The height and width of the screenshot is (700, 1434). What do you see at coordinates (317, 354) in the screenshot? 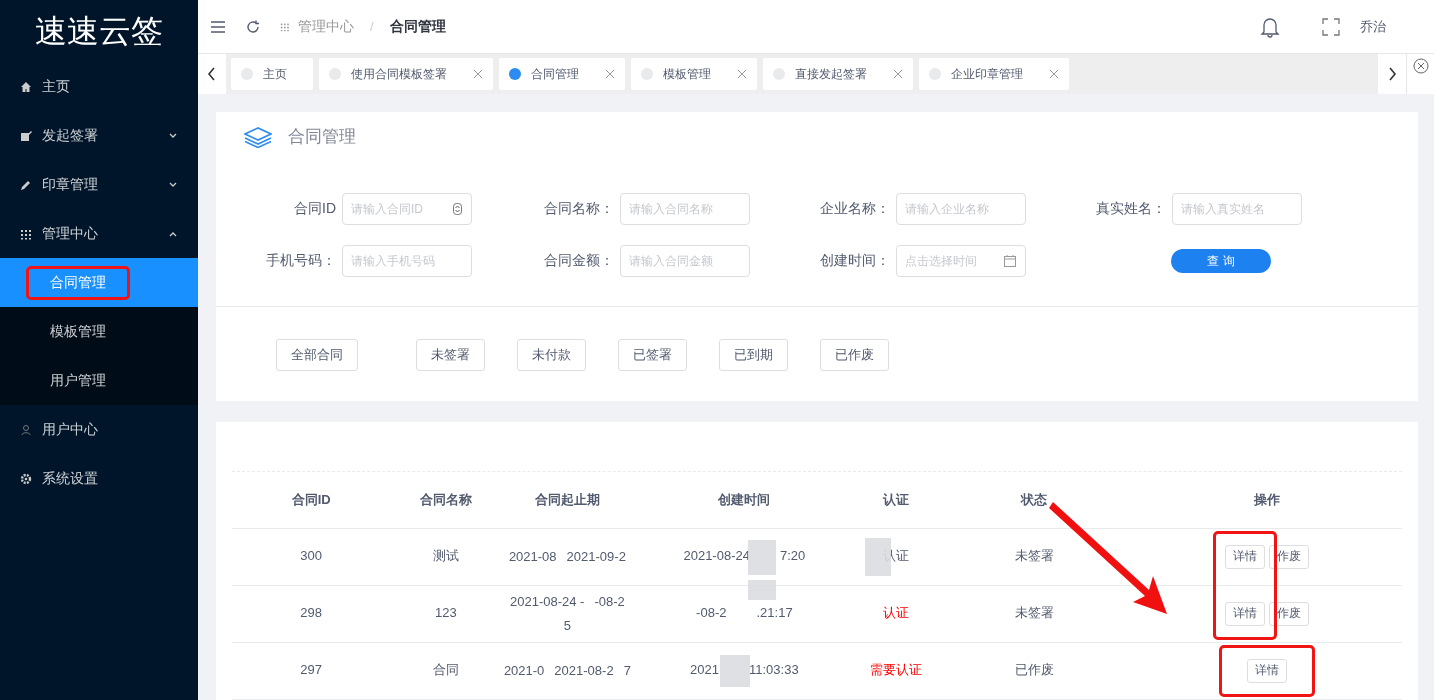
I see `filter-button: 全部合同` at bounding box center [317, 354].